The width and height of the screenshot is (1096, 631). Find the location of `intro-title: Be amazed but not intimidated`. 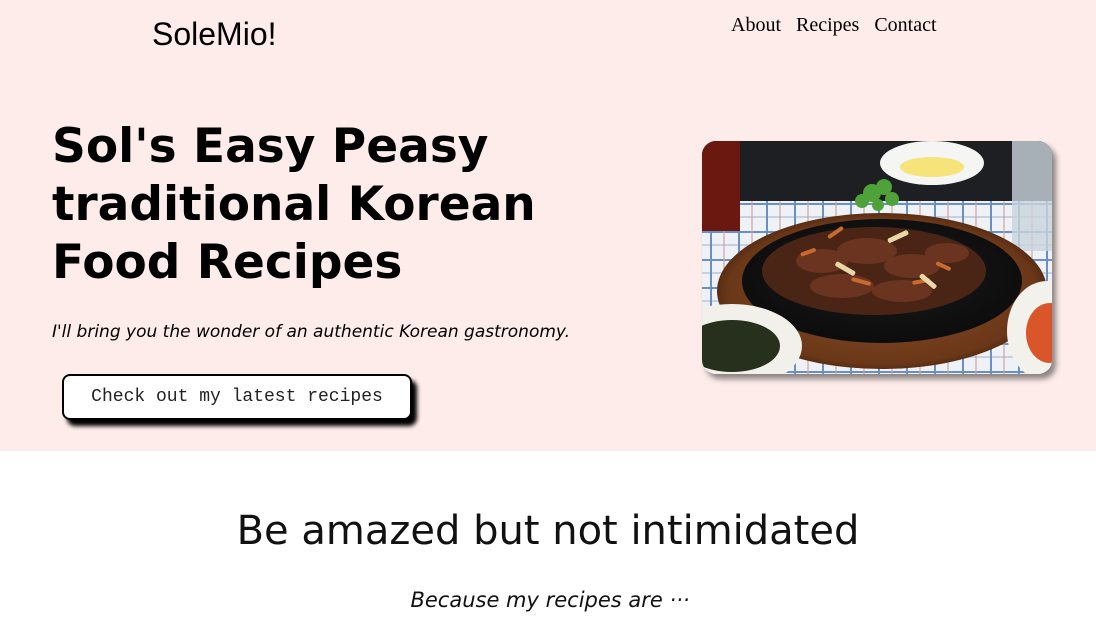

intro-title: Be amazed but not intimidated is located at coordinates (548, 531).